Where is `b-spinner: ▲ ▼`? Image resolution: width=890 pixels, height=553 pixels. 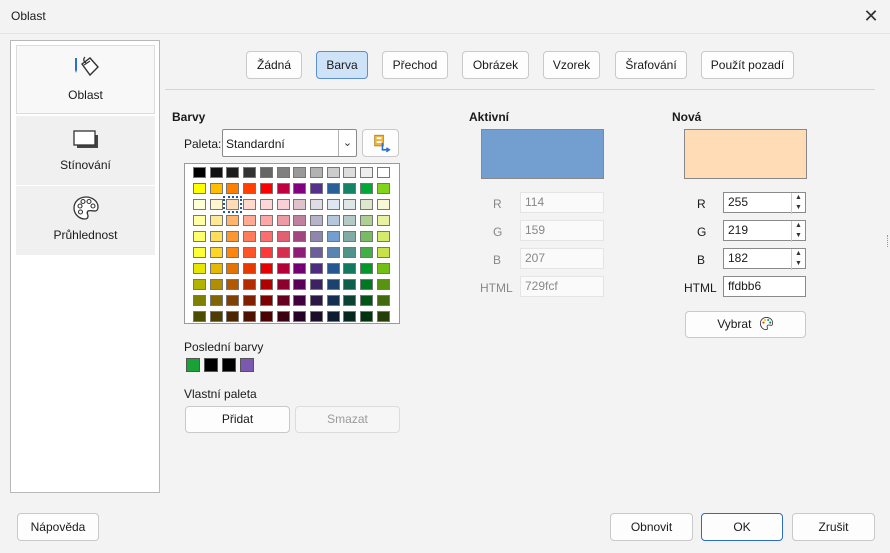 b-spinner: ▲ ▼ is located at coordinates (798, 259).